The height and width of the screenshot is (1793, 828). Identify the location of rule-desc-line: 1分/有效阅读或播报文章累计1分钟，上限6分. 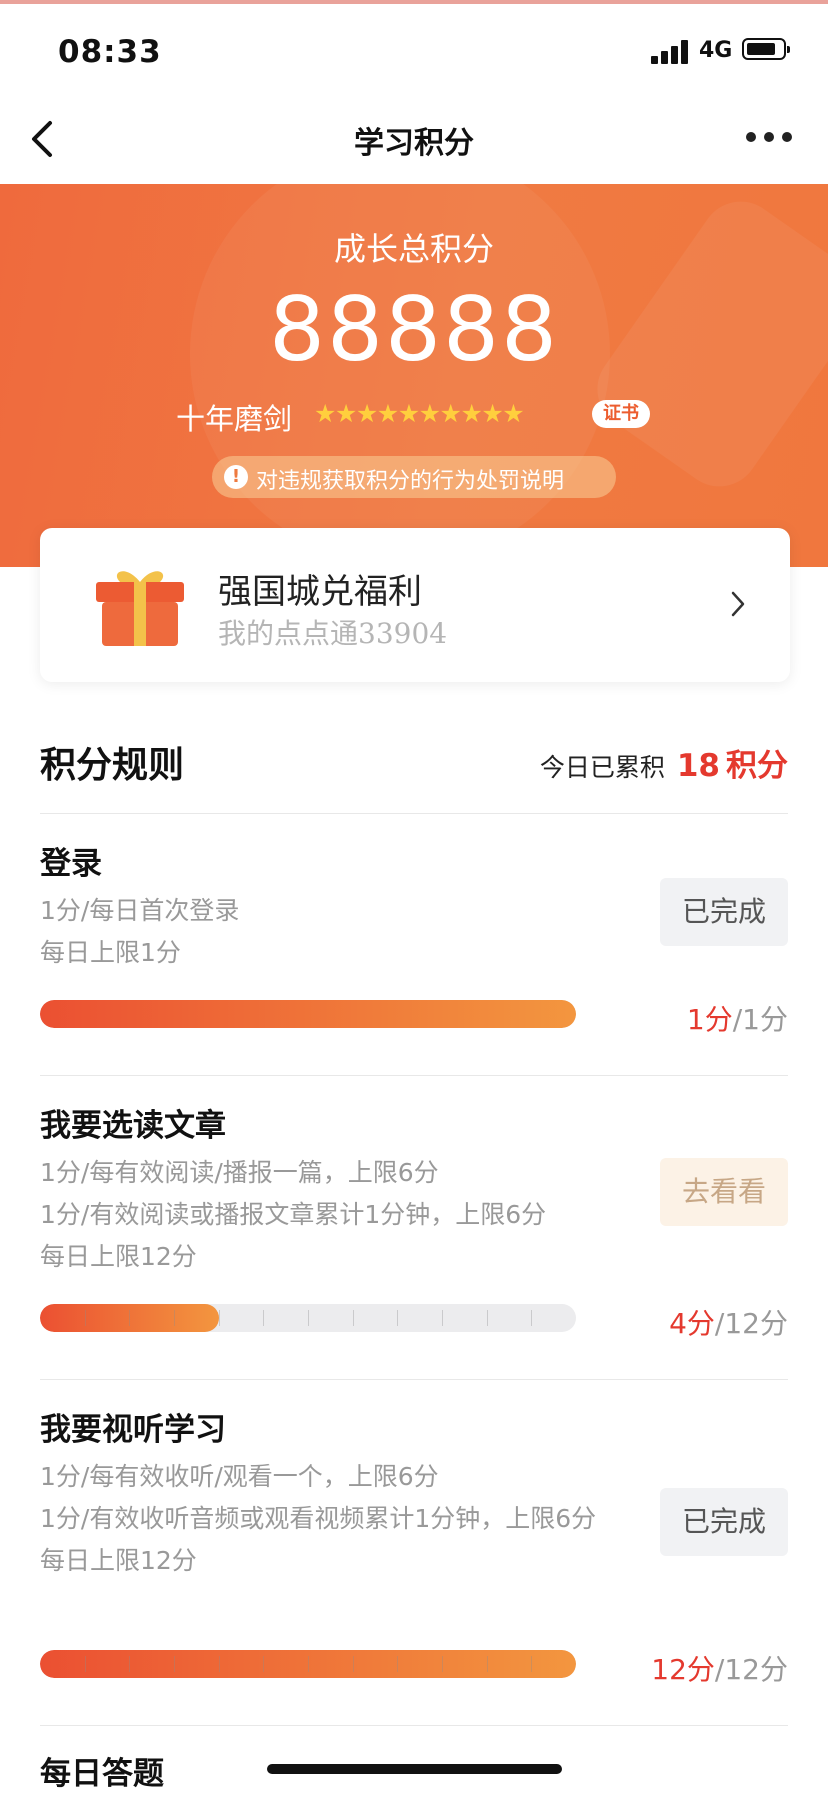
(293, 1214).